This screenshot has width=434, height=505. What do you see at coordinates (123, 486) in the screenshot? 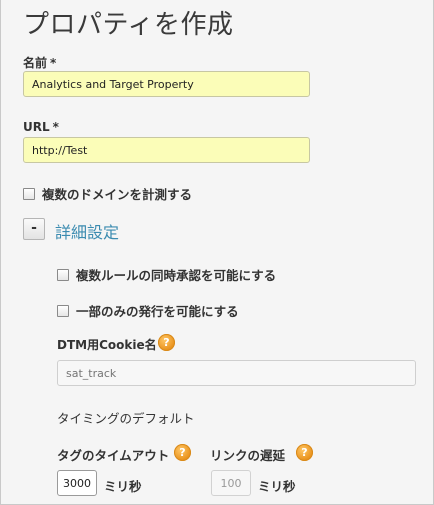
I see `tag-timeout-unit: ミリ秒` at bounding box center [123, 486].